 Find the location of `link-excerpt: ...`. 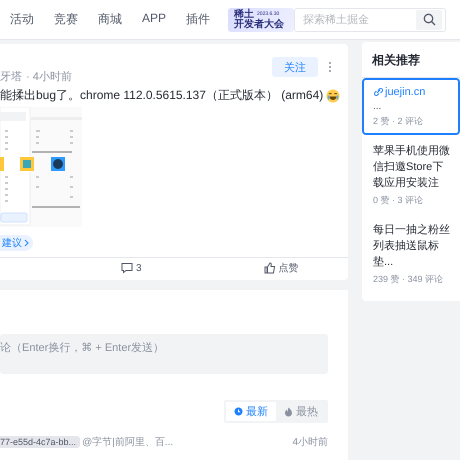

link-excerpt: ... is located at coordinates (377, 106).